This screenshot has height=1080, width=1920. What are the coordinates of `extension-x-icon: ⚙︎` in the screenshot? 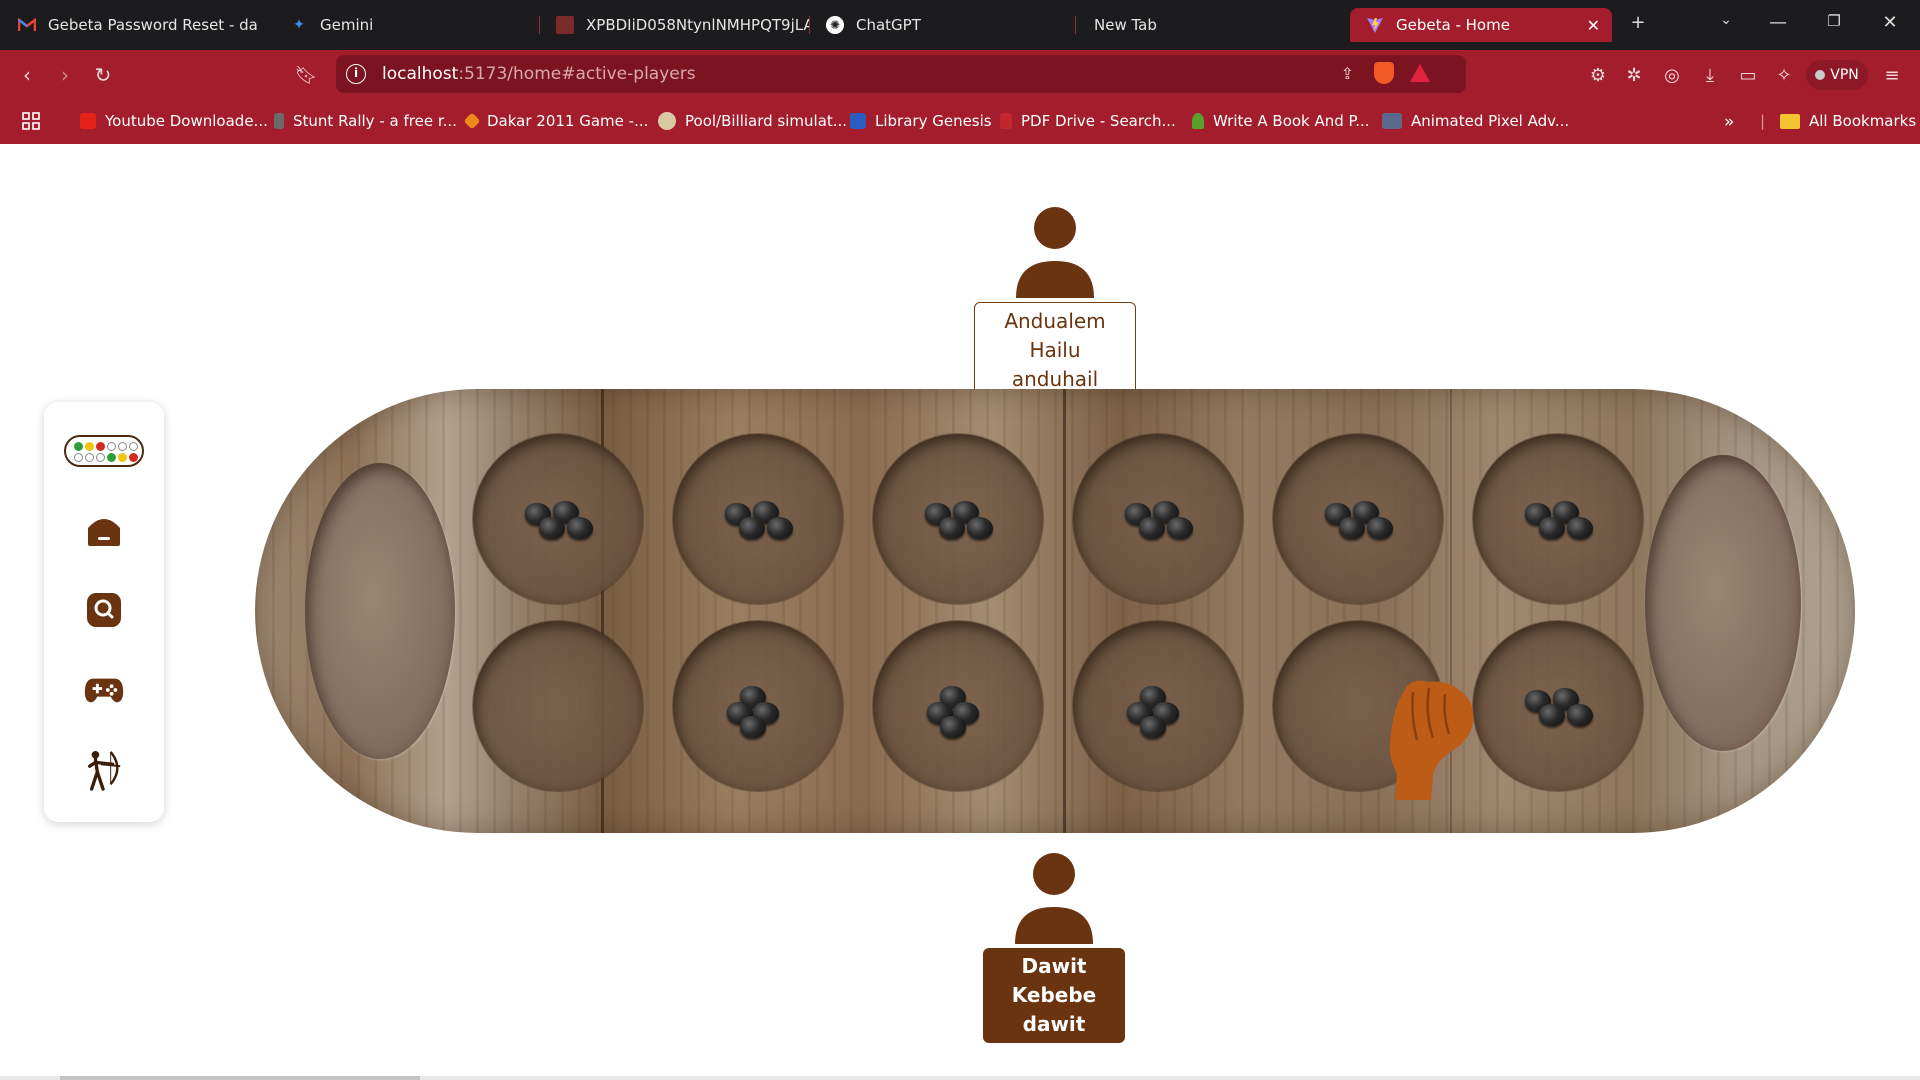 It's located at (1598, 75).